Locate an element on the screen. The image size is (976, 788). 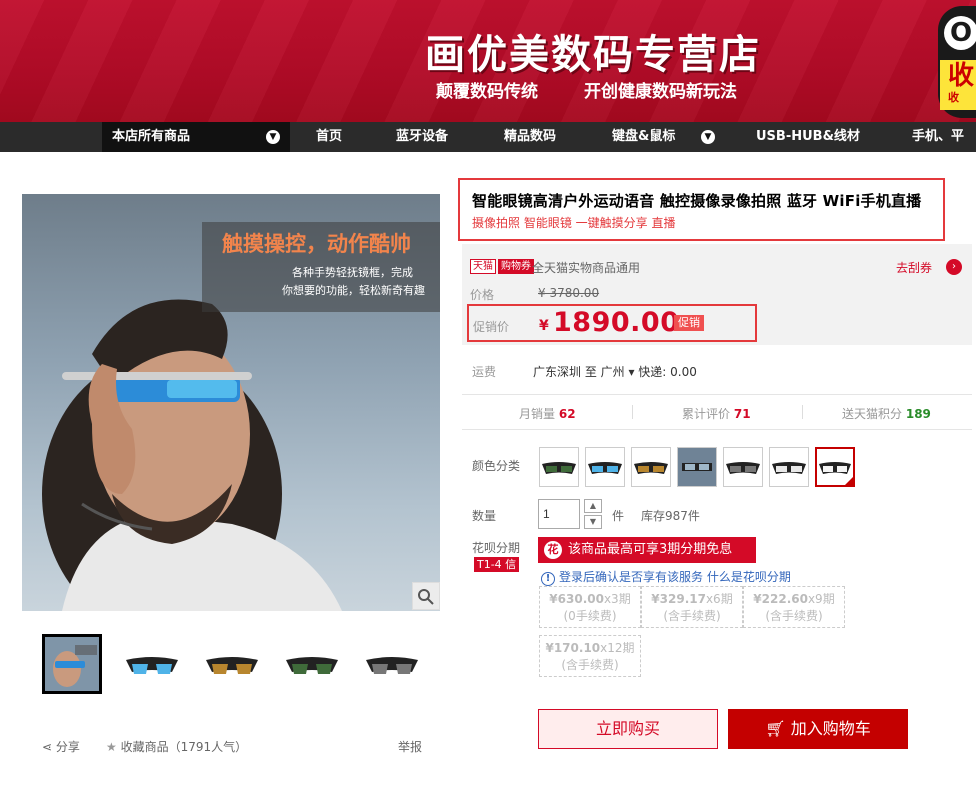
huabei-icon: 花 is located at coordinates (553, 550).